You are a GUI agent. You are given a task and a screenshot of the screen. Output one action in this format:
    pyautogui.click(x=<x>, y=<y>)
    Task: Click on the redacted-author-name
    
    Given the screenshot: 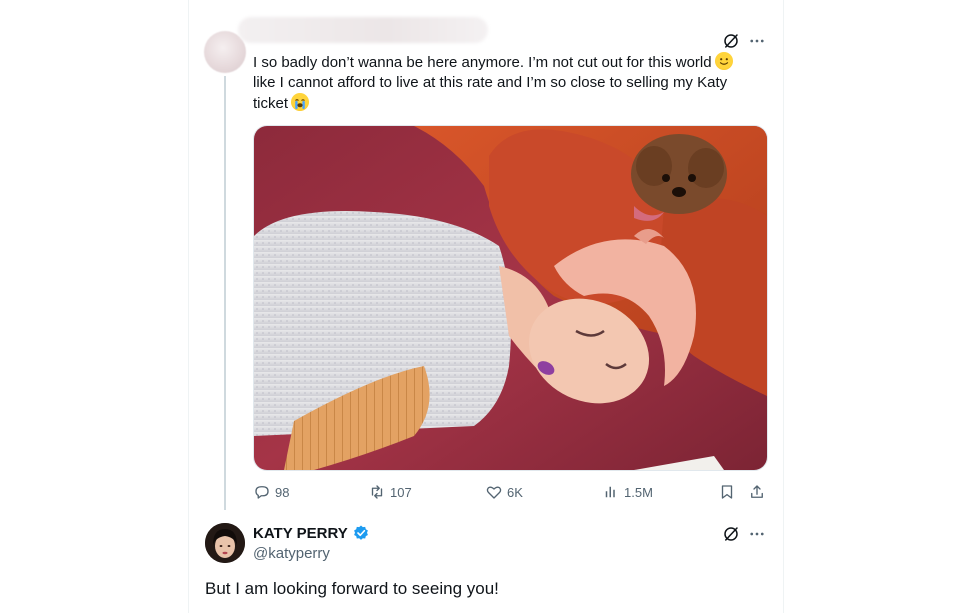 What is the action you would take?
    pyautogui.click(x=363, y=30)
    